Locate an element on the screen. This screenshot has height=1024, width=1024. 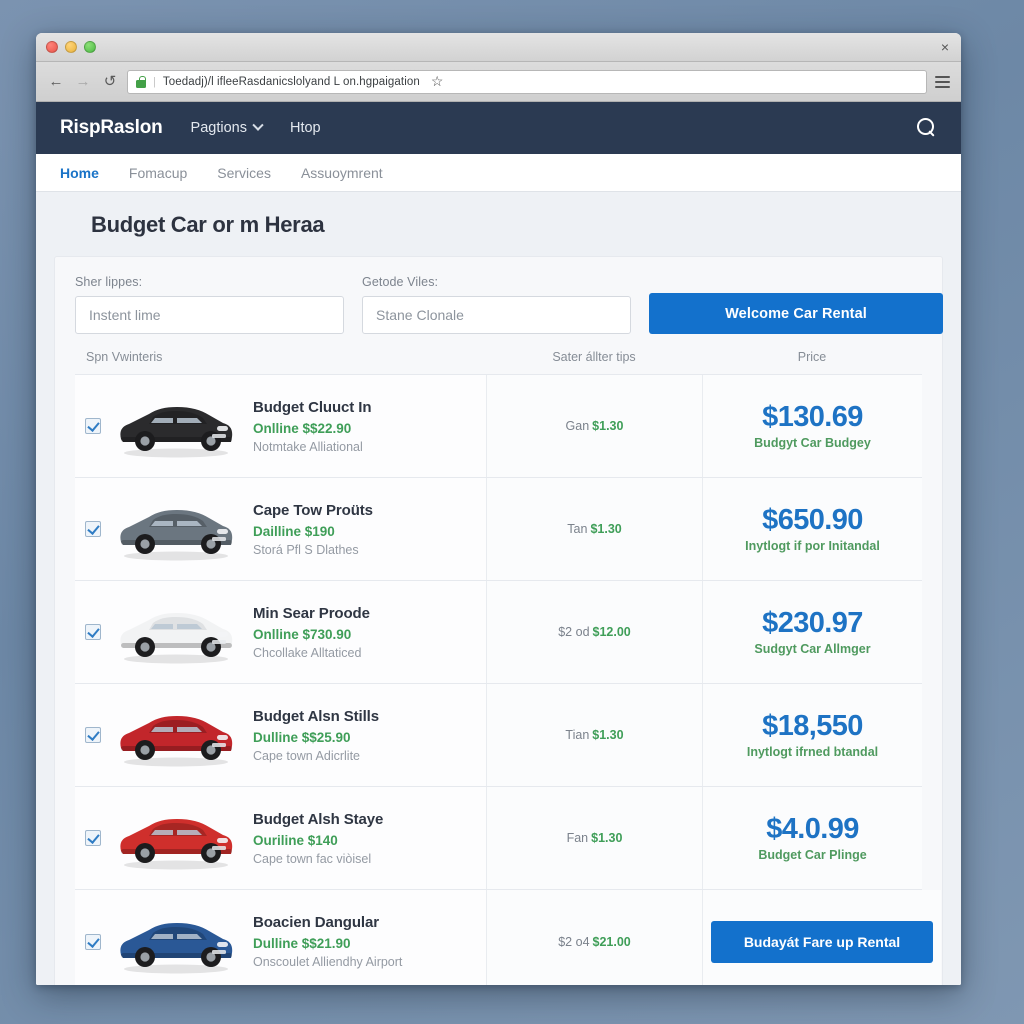
car-subtitle: Onscoulet Alliendhy Airport is located at coordinates (328, 962).